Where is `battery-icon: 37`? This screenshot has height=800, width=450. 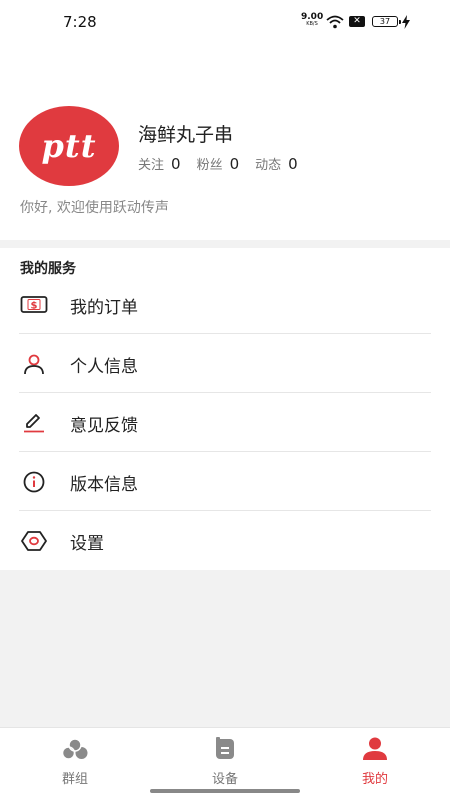 battery-icon: 37 is located at coordinates (386, 21).